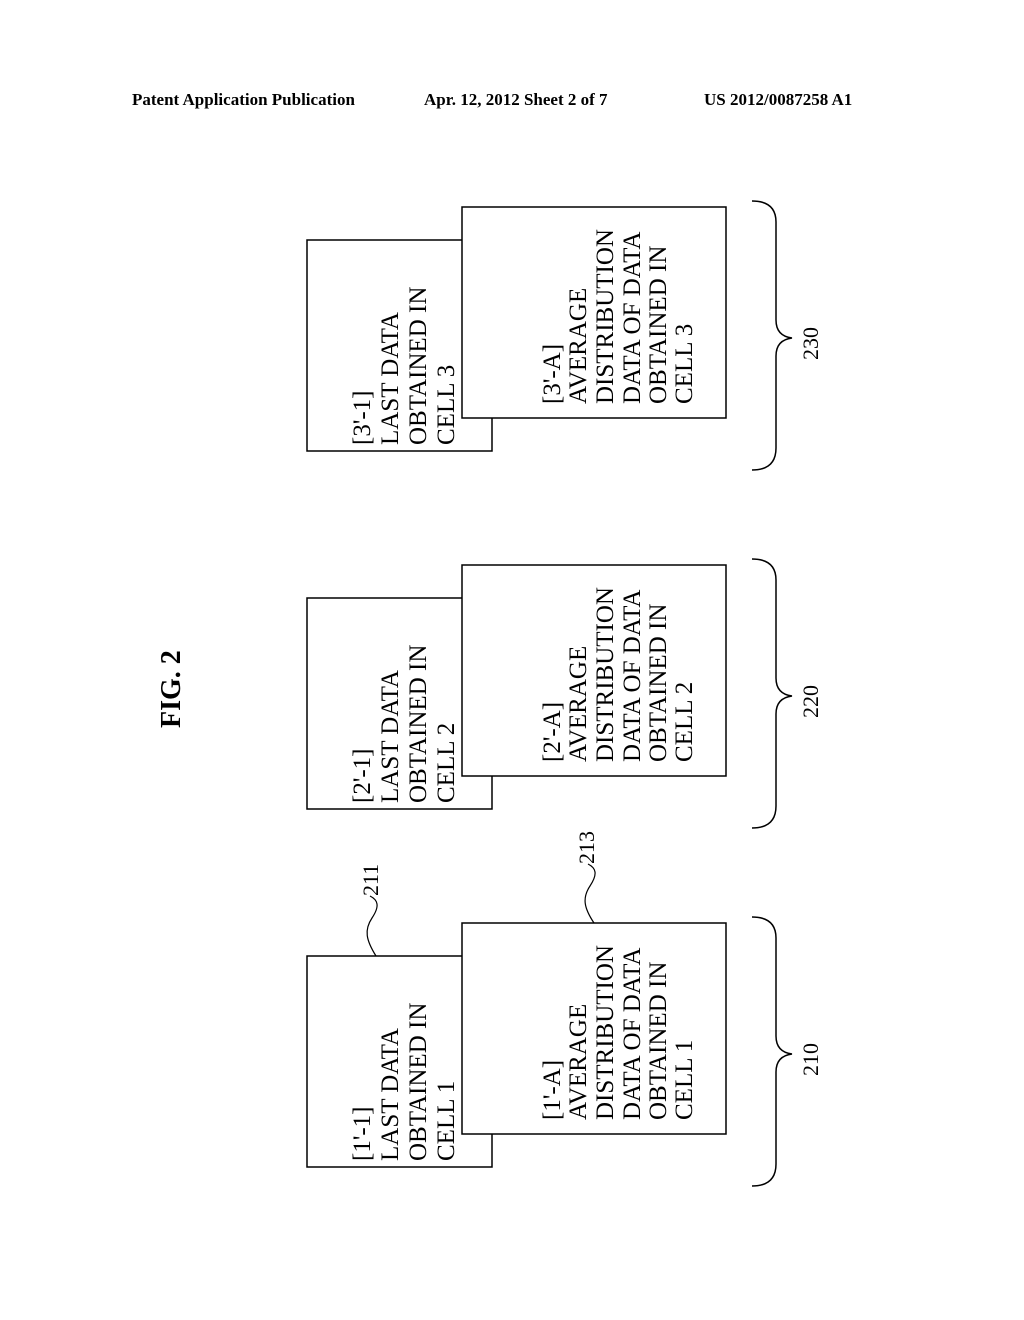 Image resolution: width=1024 pixels, height=1320 pixels. Describe the element at coordinates (552, 1090) in the screenshot. I see `box-text-line: [1'-A]` at that location.